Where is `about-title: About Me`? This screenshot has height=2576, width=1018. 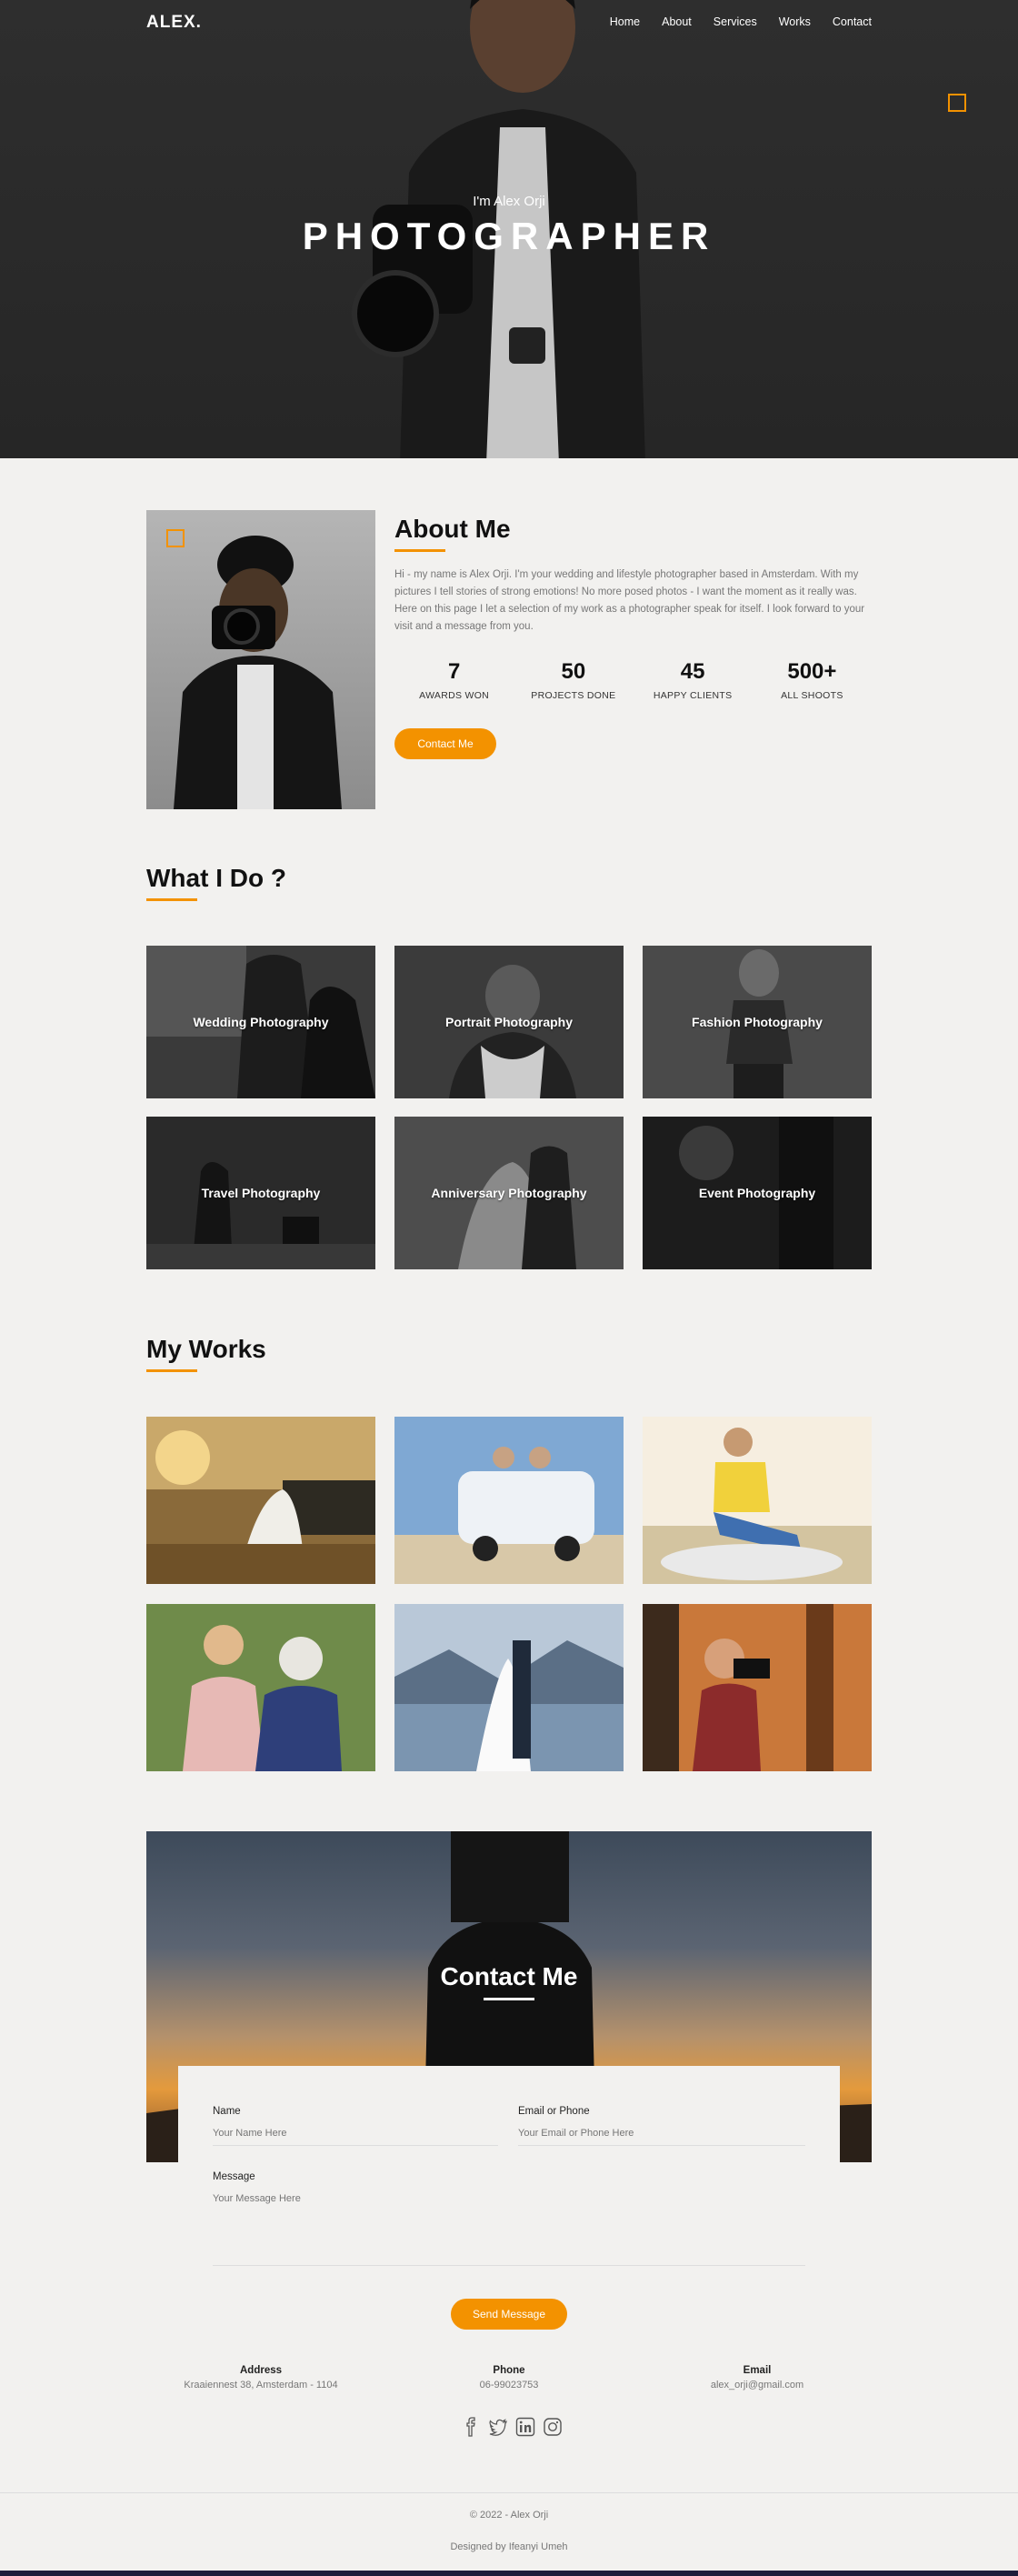 about-title: About Me is located at coordinates (452, 529).